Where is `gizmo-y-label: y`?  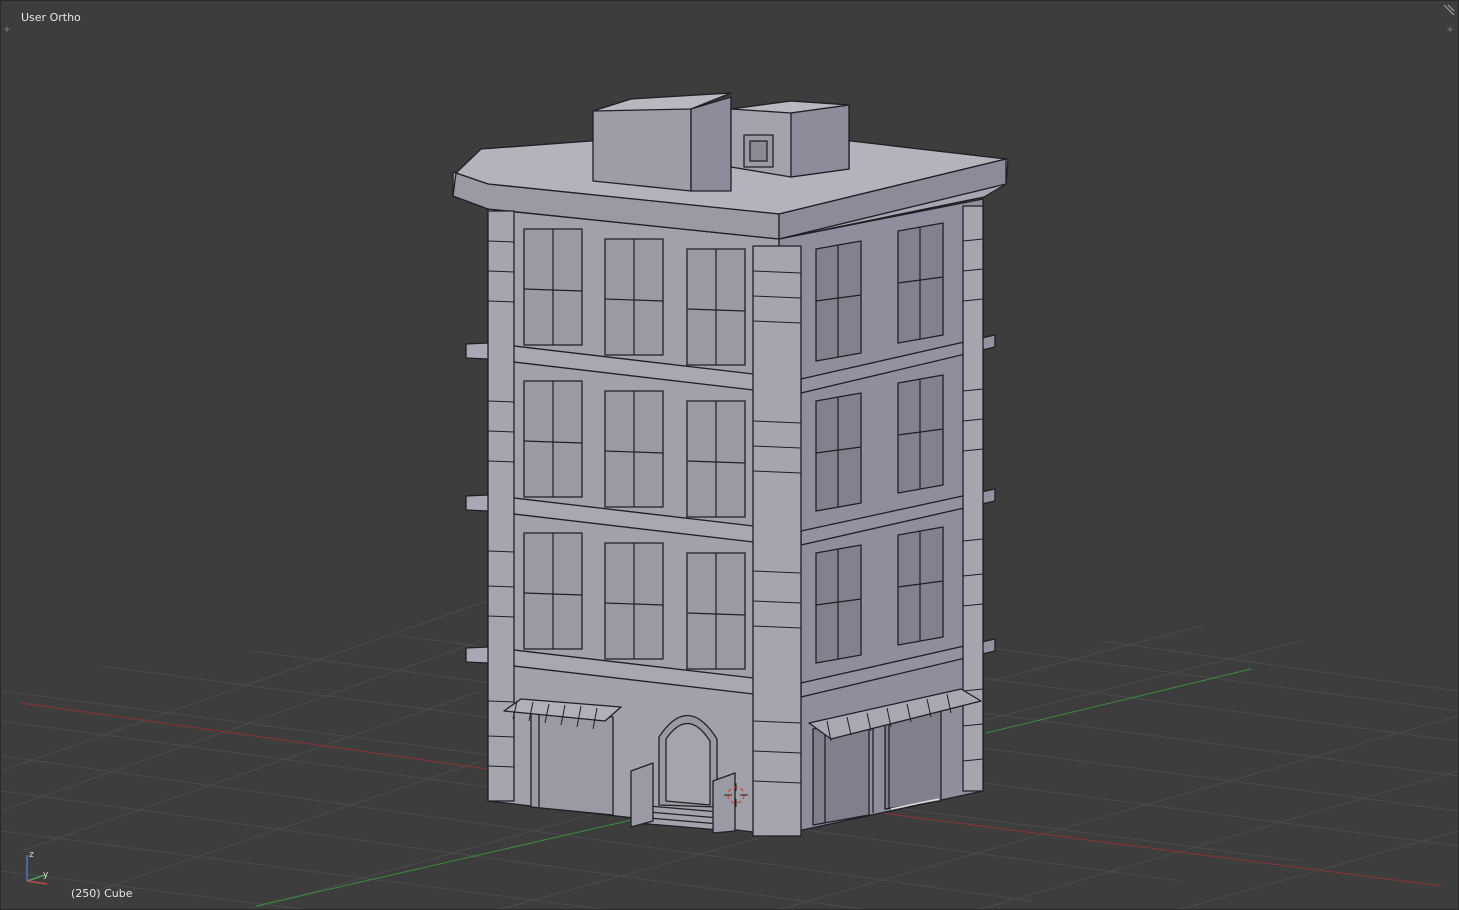
gizmo-y-label: y is located at coordinates (46, 875).